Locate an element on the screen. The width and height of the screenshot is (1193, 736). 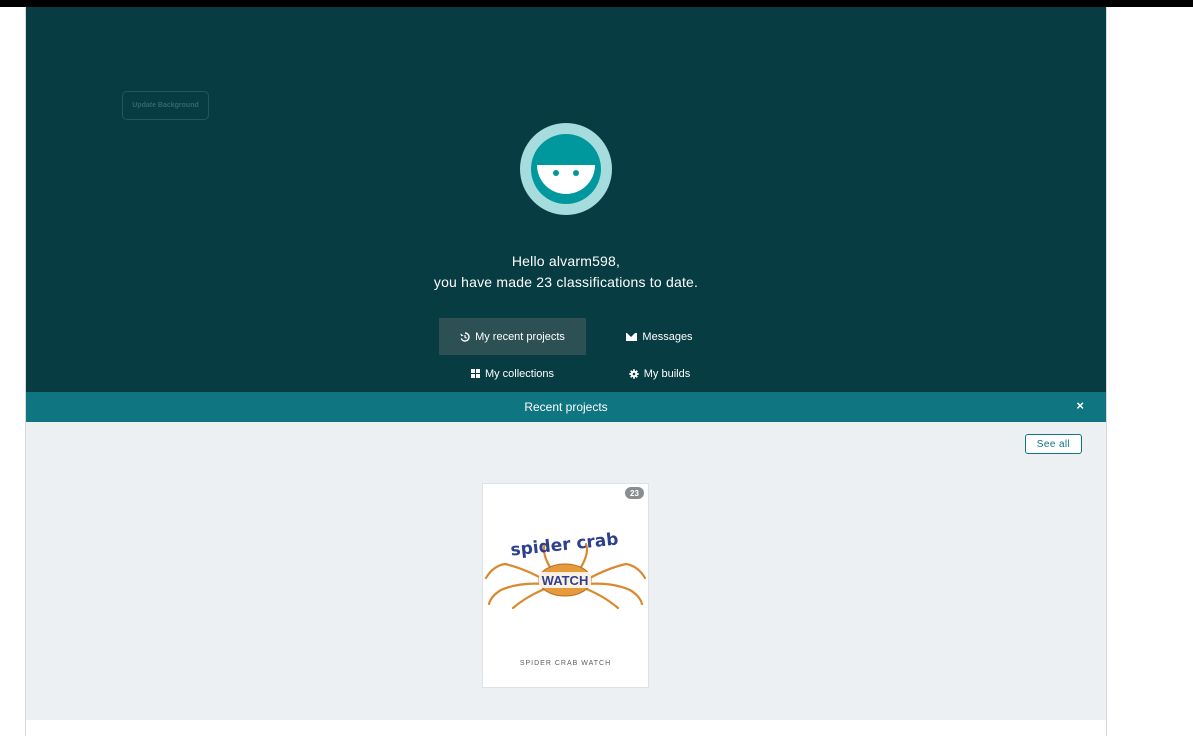
project-card-spider-crab-watch: 23 spider crab WATCH SPIDER CRAB WATCH is located at coordinates (565, 585).